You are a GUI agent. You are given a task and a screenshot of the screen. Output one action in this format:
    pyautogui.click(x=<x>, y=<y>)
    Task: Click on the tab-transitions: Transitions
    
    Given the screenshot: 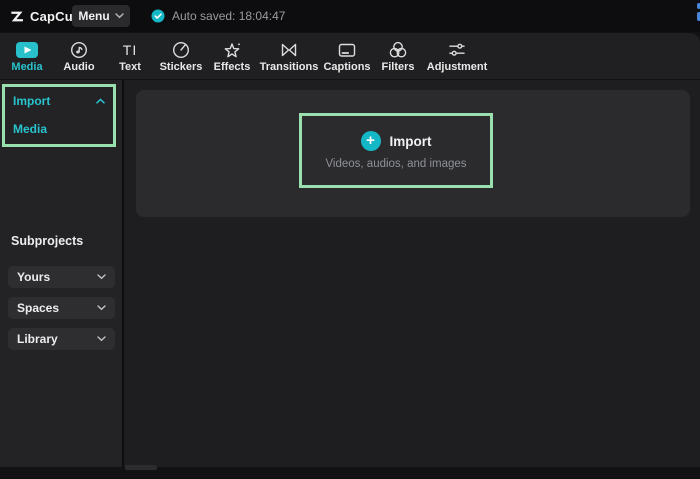 What is the action you would take?
    pyautogui.click(x=289, y=56)
    